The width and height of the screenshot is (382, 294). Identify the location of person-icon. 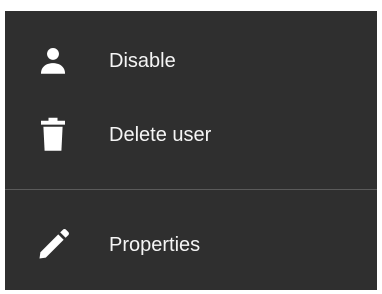
(53, 61).